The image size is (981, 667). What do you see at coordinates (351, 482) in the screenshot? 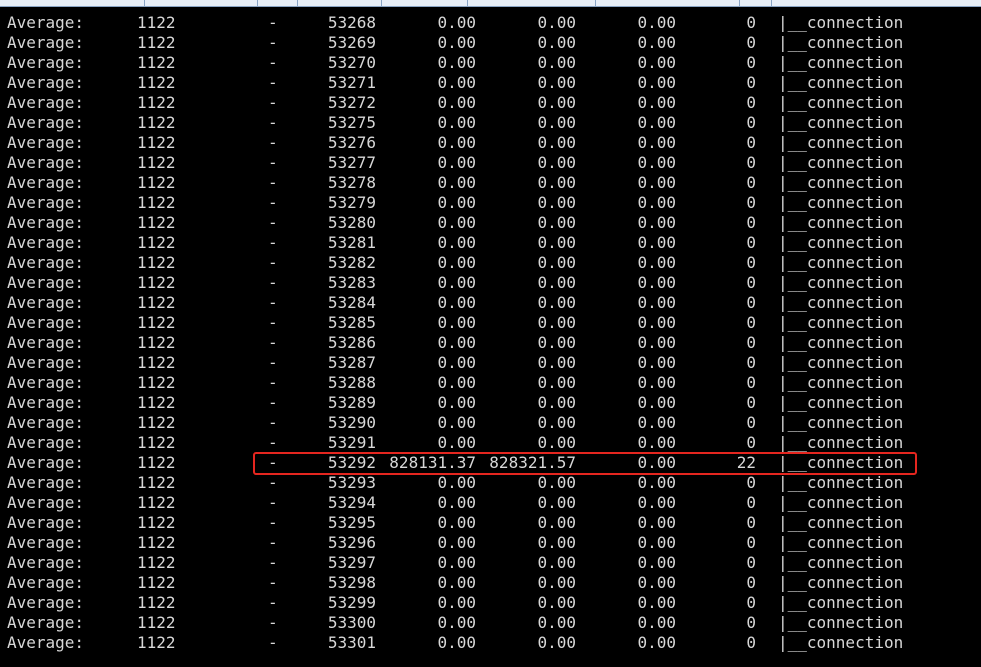
I see `tid-cell: 53293` at bounding box center [351, 482].